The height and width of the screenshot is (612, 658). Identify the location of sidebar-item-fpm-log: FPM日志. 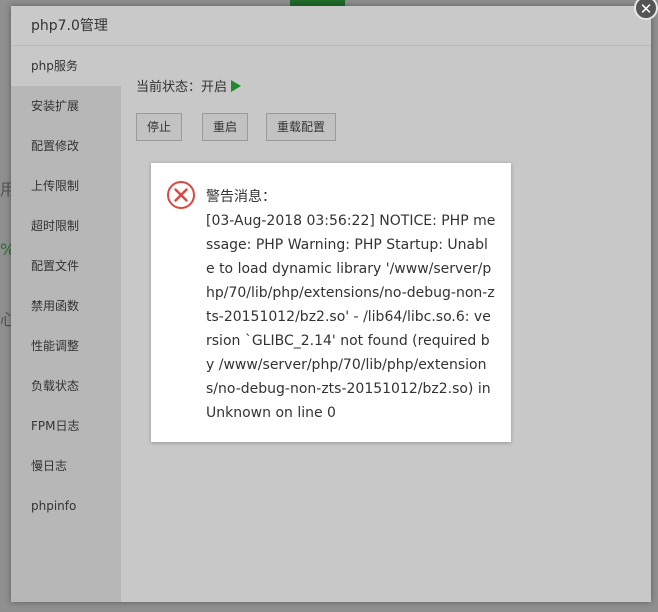
(66, 426).